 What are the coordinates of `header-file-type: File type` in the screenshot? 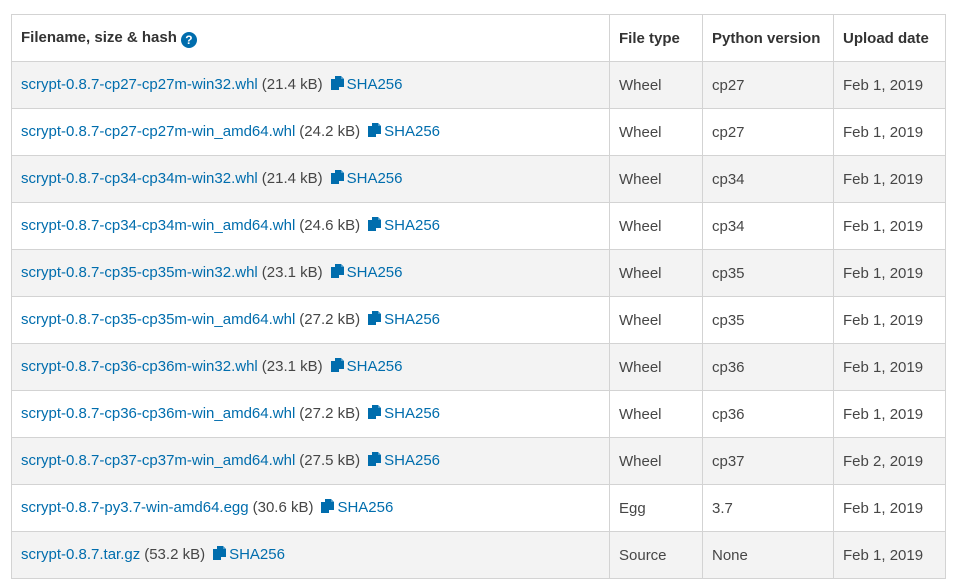 It's located at (656, 38).